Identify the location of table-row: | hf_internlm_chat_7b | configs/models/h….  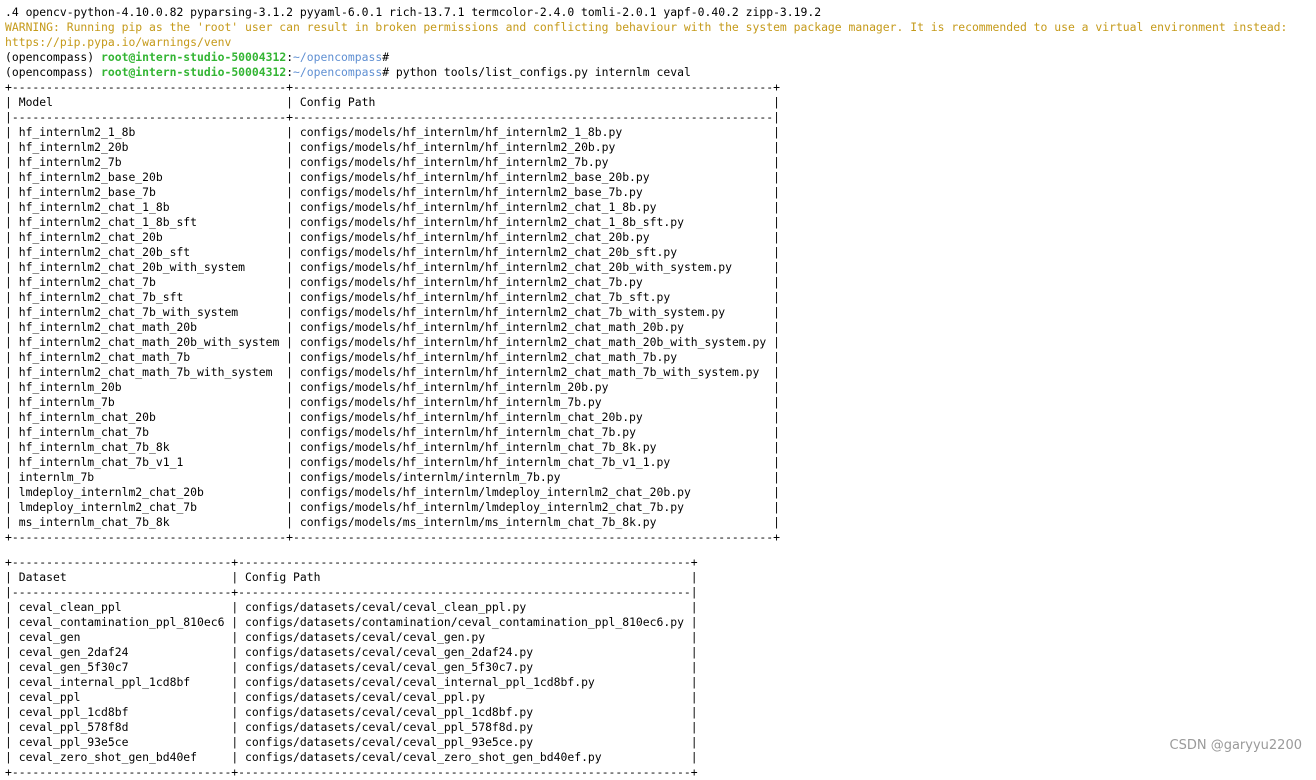
(660, 432).